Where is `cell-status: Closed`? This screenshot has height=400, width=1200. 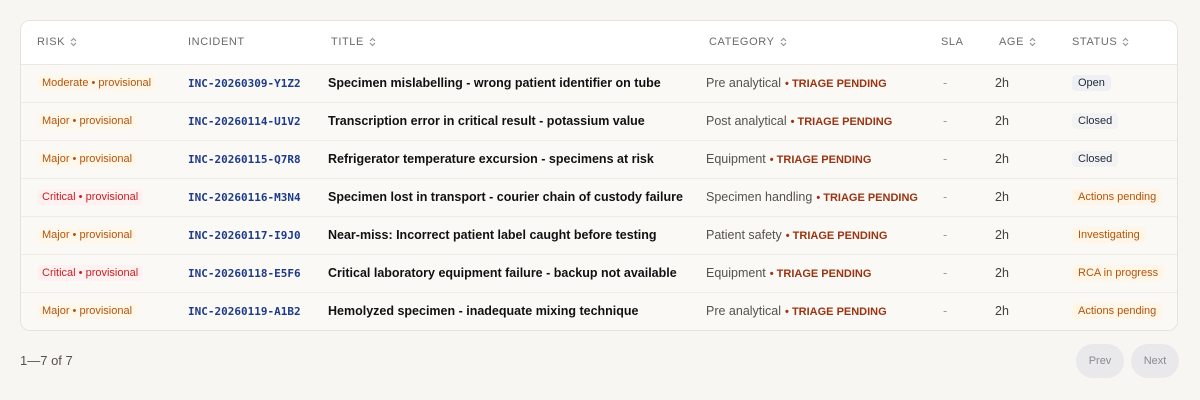 cell-status: Closed is located at coordinates (1116, 120).